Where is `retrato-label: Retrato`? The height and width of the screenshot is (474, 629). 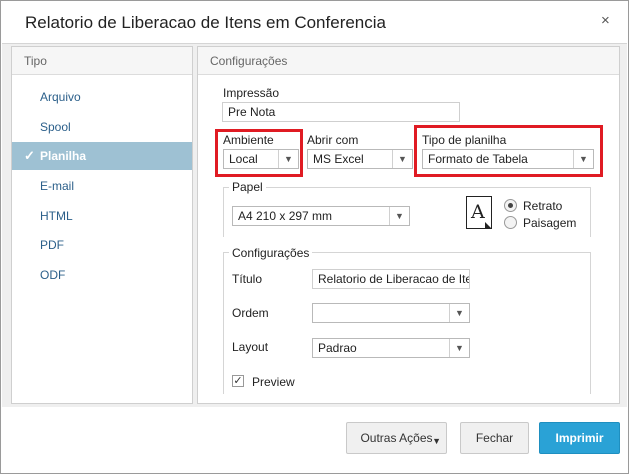 retrato-label: Retrato is located at coordinates (543, 206).